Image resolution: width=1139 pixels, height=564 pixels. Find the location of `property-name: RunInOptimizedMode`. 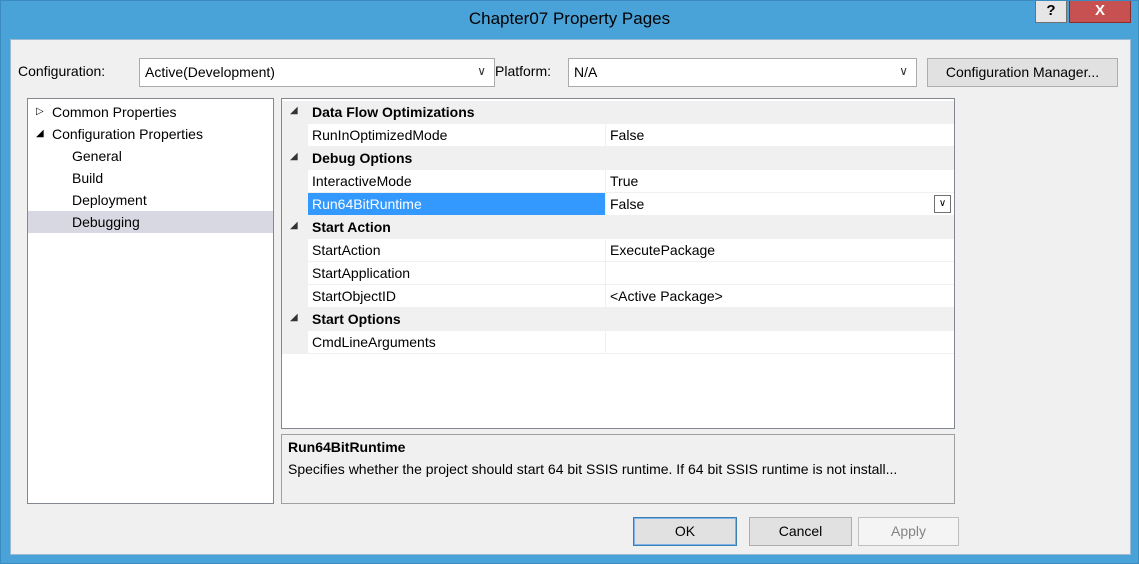

property-name: RunInOptimizedMode is located at coordinates (457, 135).